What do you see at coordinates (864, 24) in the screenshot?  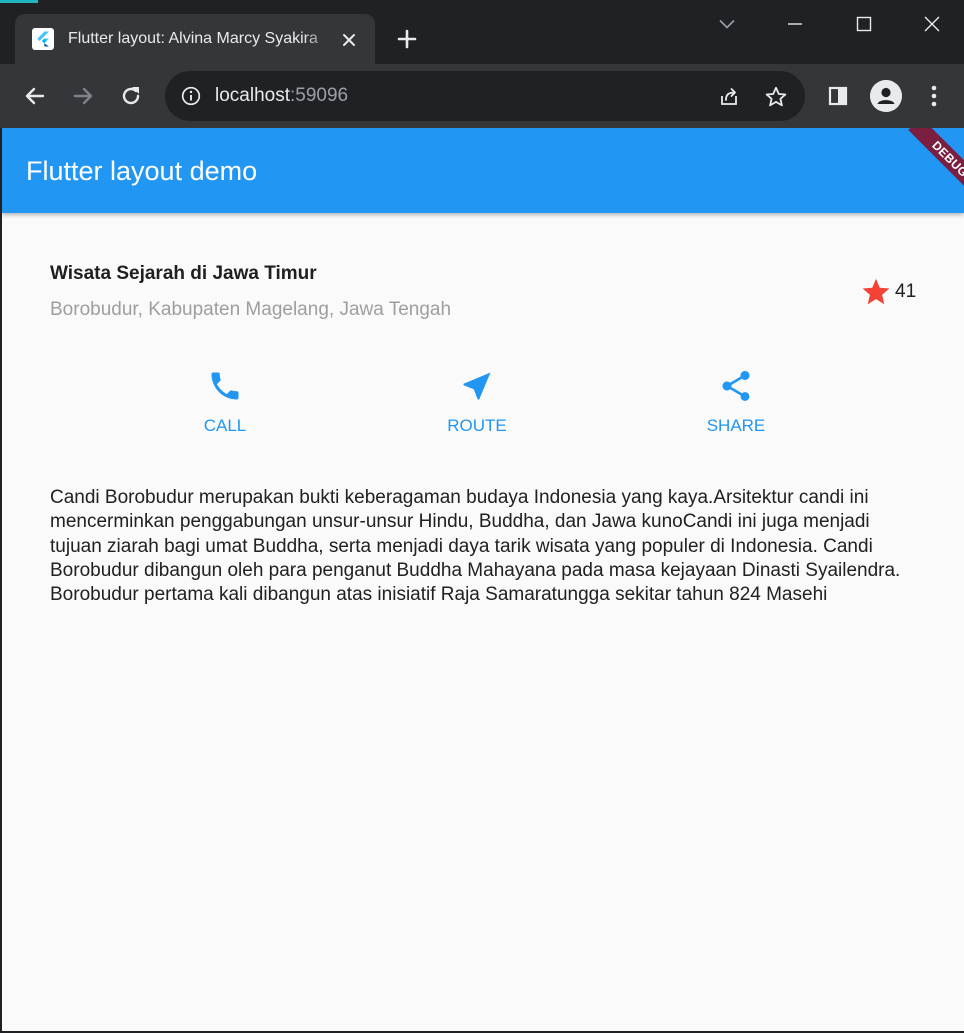 I see `maximize-icon` at bounding box center [864, 24].